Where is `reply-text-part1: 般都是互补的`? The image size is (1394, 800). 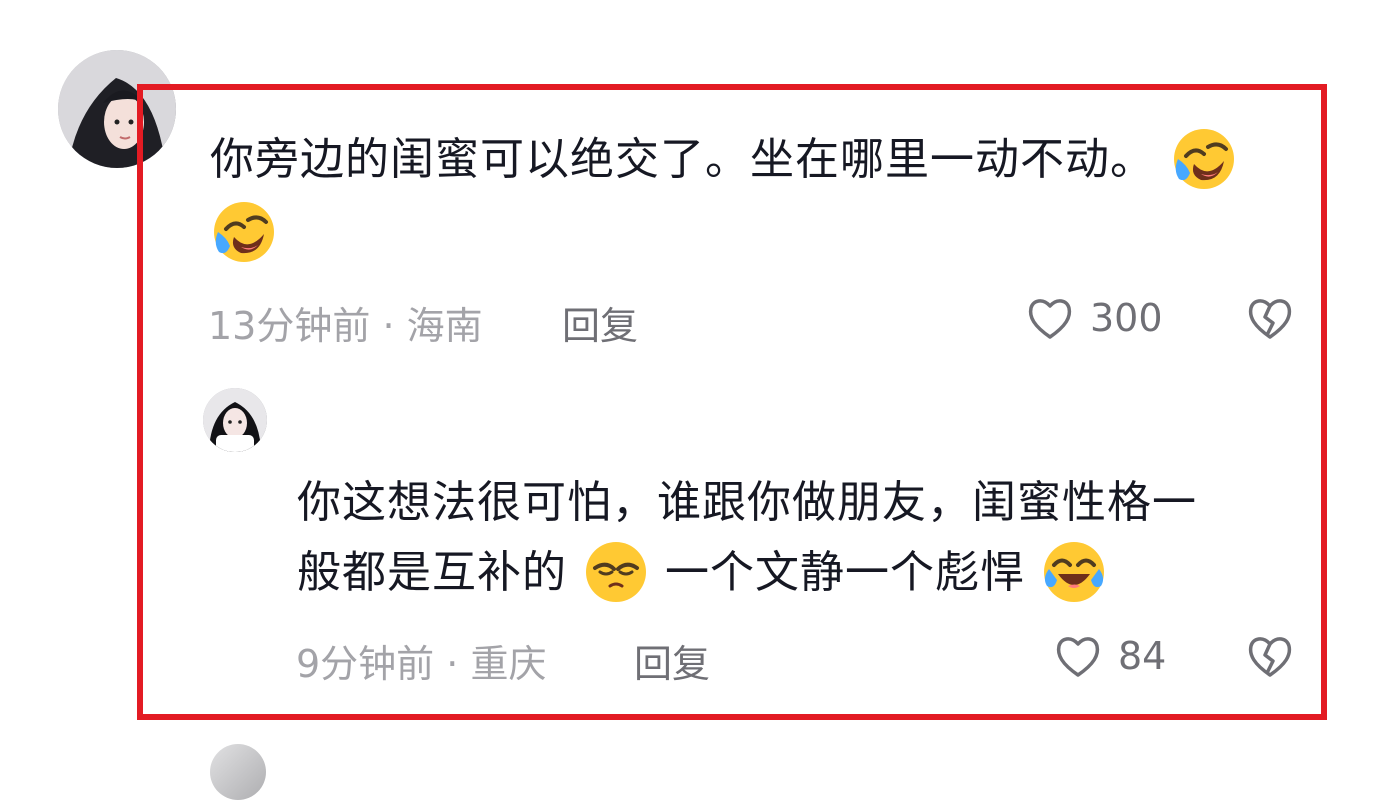
reply-text-part1: 般都是互补的 is located at coordinates (432, 572).